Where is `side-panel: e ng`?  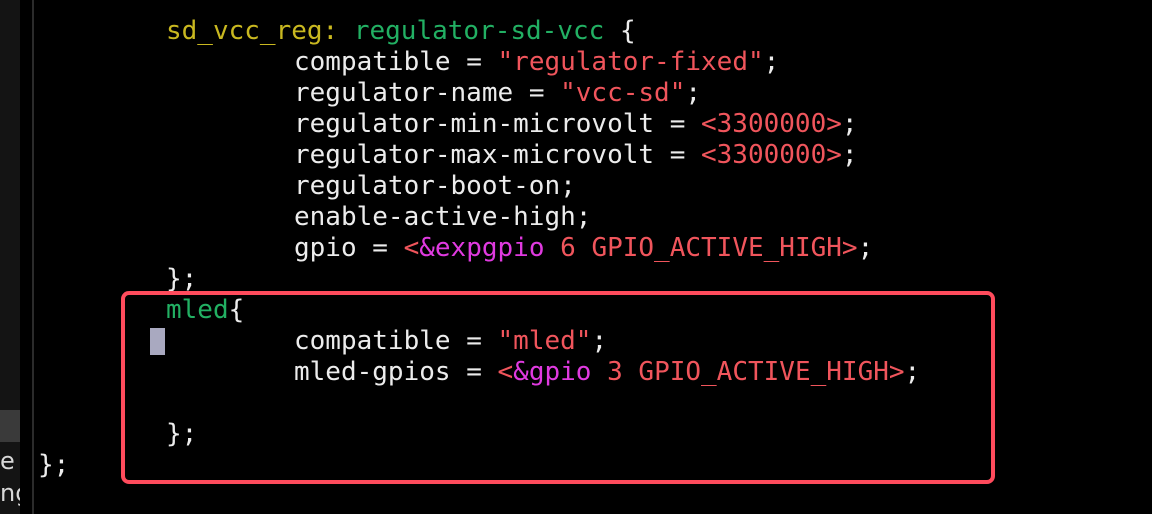
side-panel: e ng is located at coordinates (10, 257).